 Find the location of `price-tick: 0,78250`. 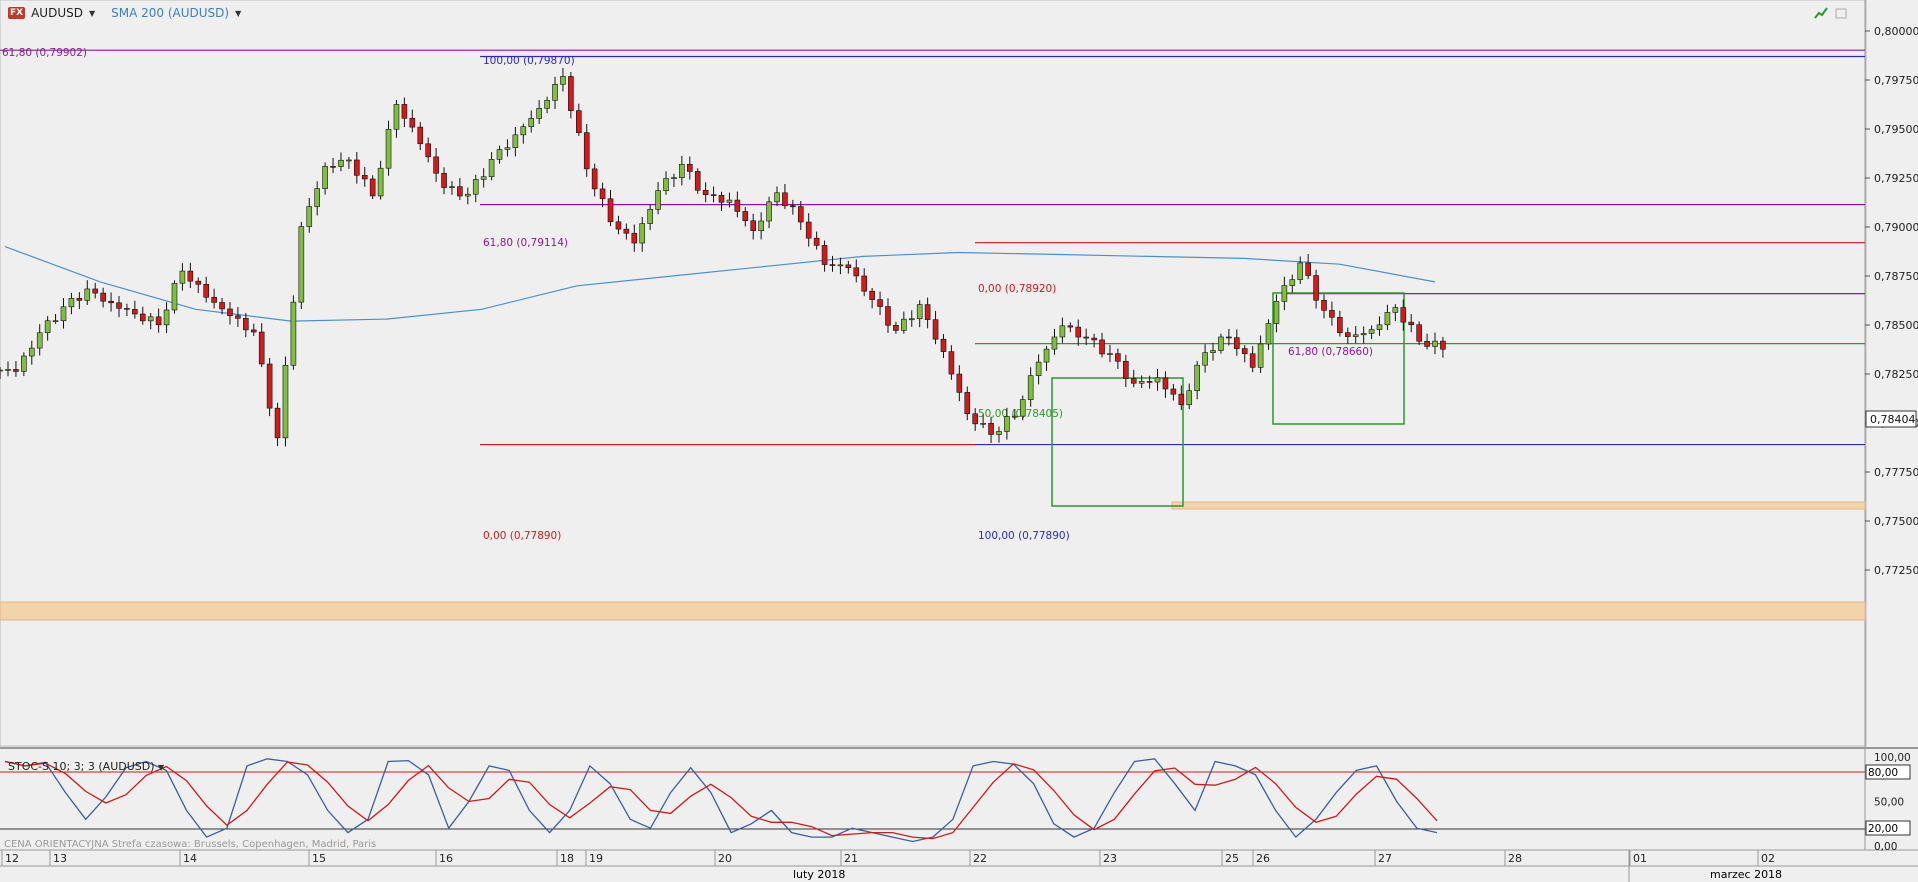

price-tick: 0,78250 is located at coordinates (1896, 374).